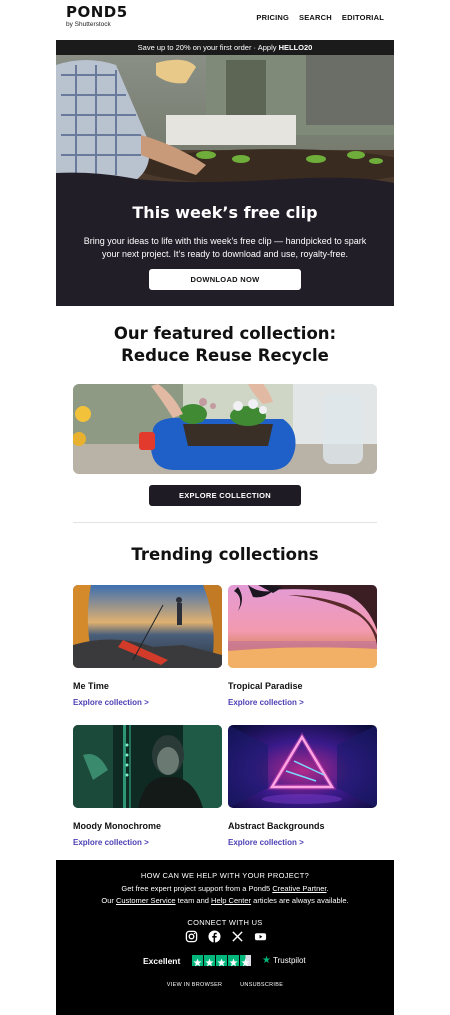 This screenshot has height=1015, width=450. What do you see at coordinates (191, 936) in the screenshot?
I see `instagram-icon` at bounding box center [191, 936].